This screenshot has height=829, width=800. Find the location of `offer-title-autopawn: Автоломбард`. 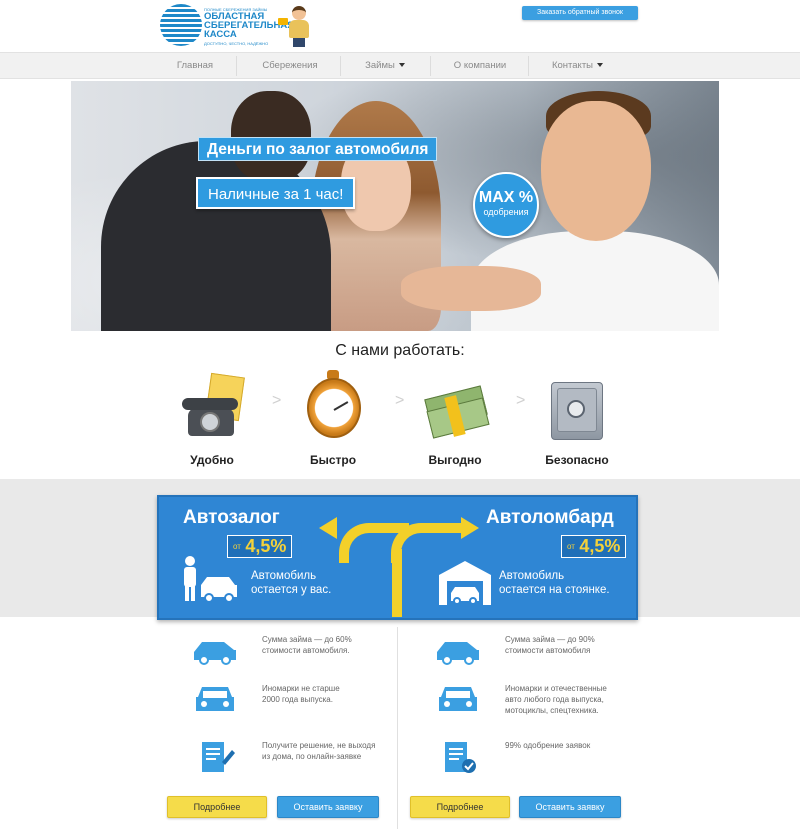

offer-title-autopawn: Автоломбард is located at coordinates (550, 518).